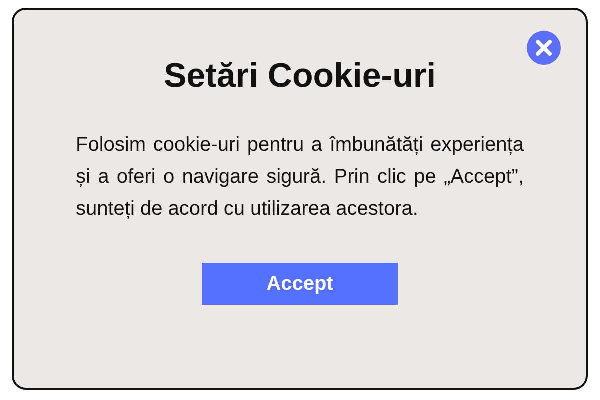 The width and height of the screenshot is (600, 400). I want to click on close-icon, so click(544, 48).